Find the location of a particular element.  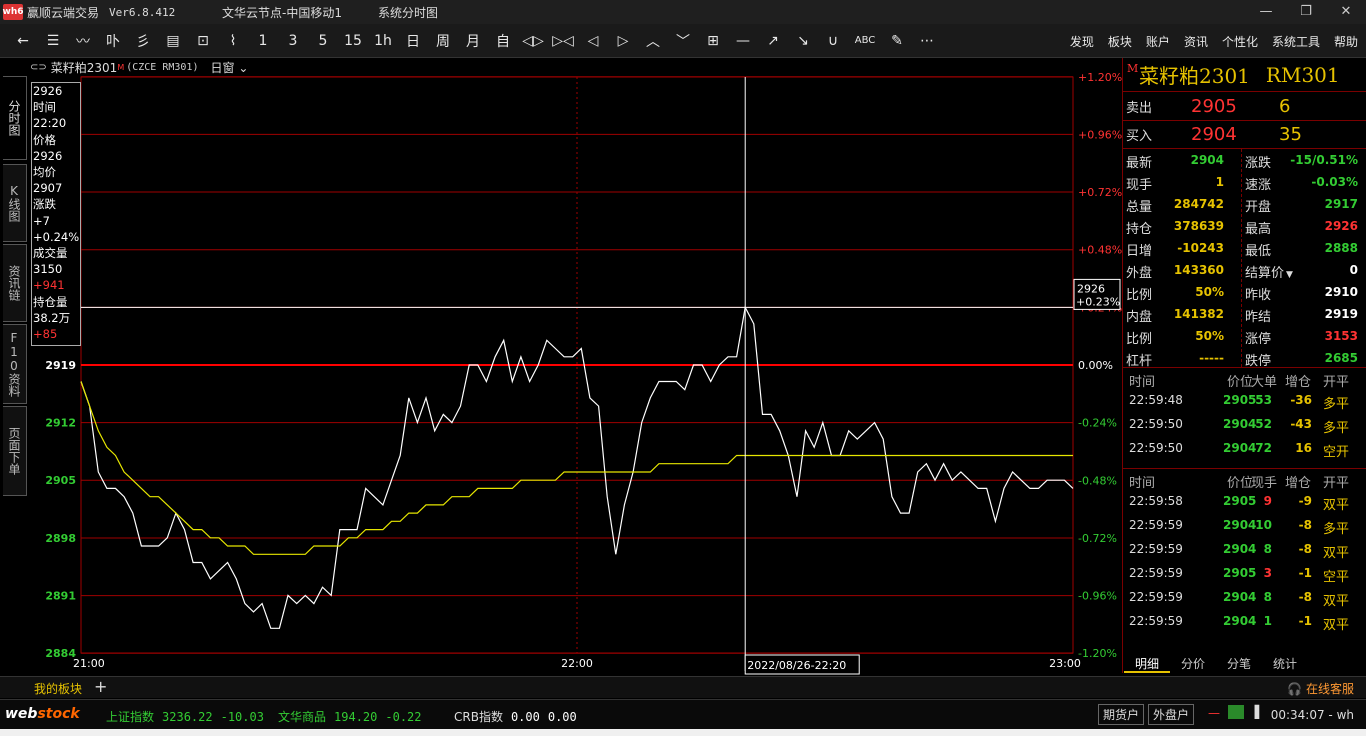

online-service-button: 🎧 在线客服 is located at coordinates (1320, 688).